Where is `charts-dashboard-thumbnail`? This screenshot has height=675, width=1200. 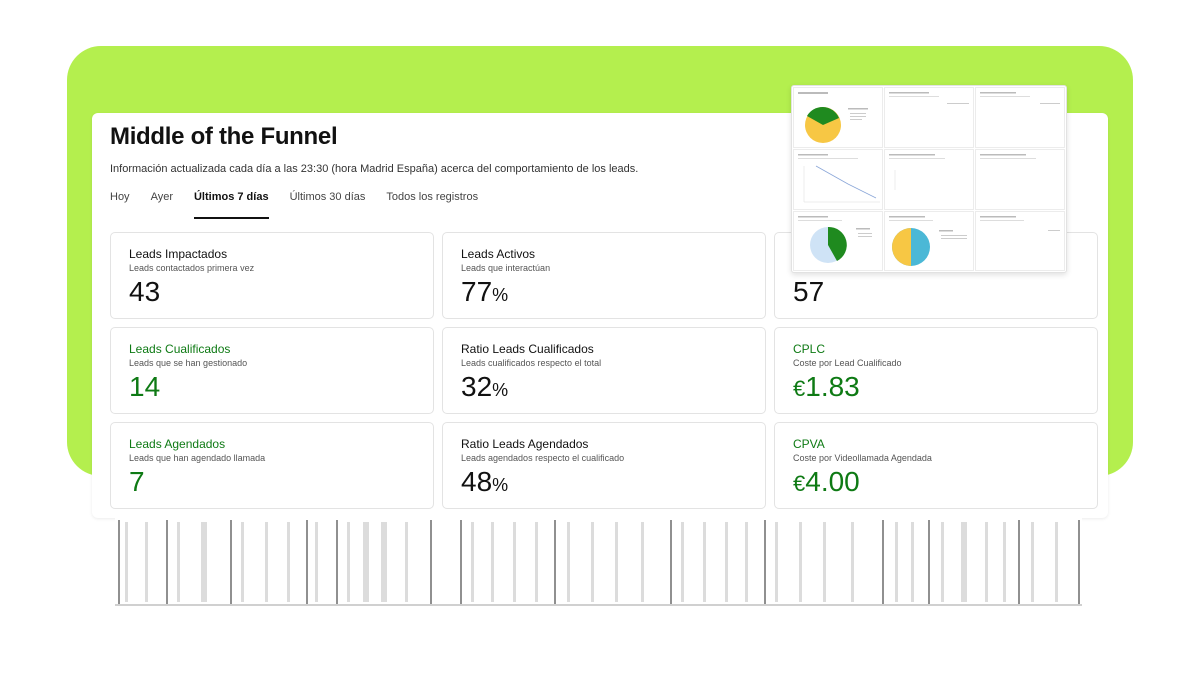
charts-dashboard-thumbnail is located at coordinates (929, 179).